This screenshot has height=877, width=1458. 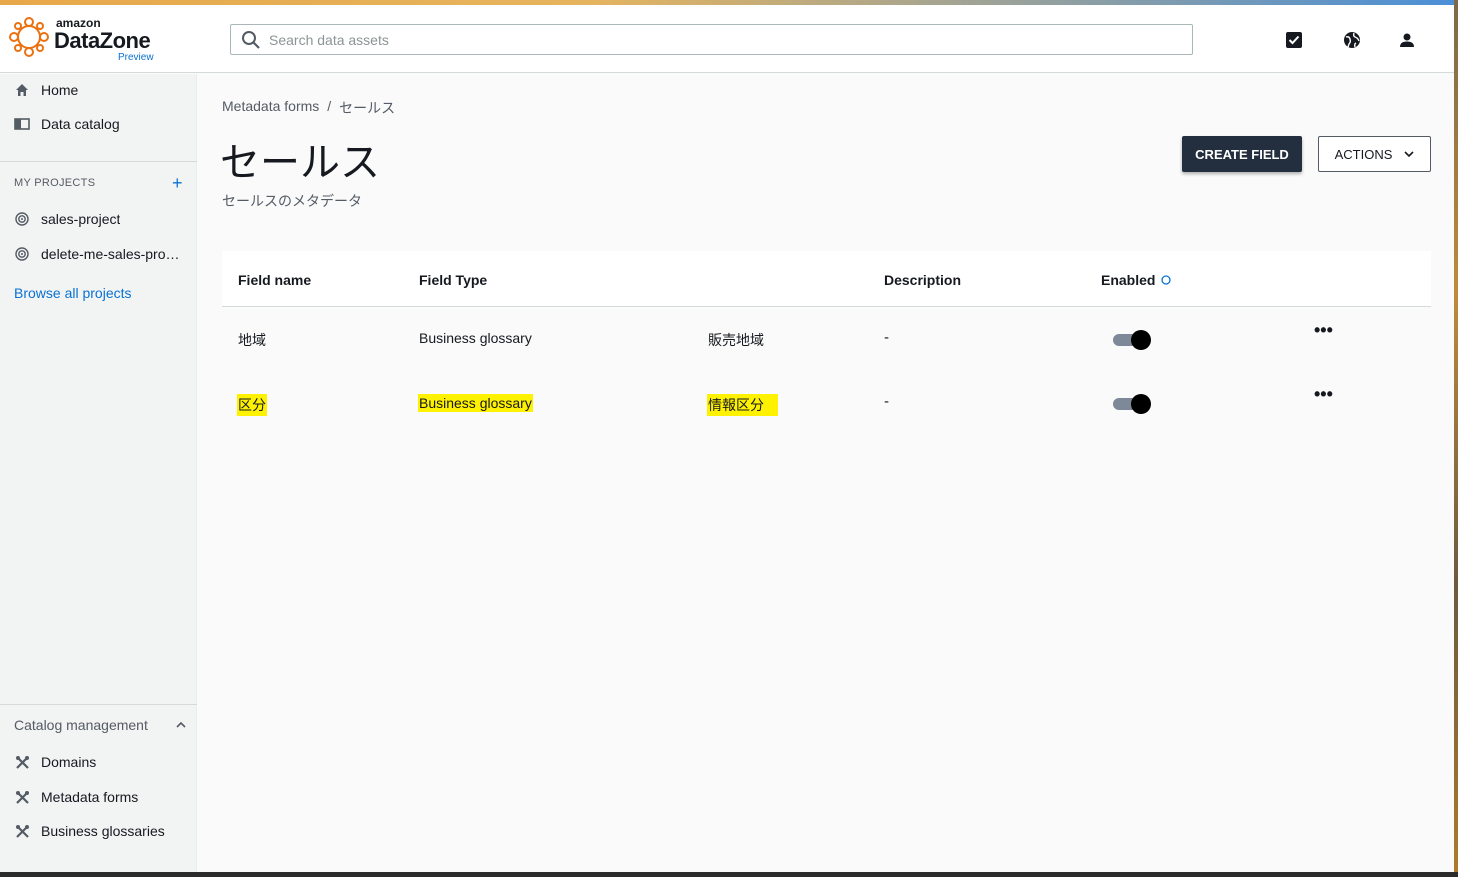 What do you see at coordinates (1363, 154) in the screenshot?
I see `actions-button-label: ACTIONS` at bounding box center [1363, 154].